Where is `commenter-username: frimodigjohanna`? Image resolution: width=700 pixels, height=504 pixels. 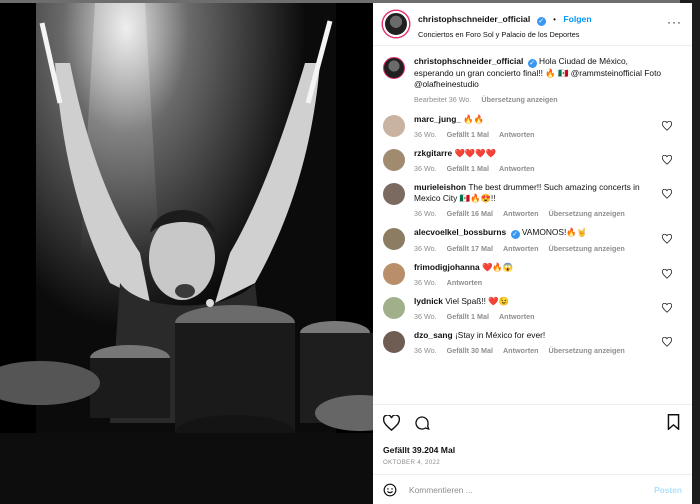
commenter-username: frimodigjohanna is located at coordinates (447, 267).